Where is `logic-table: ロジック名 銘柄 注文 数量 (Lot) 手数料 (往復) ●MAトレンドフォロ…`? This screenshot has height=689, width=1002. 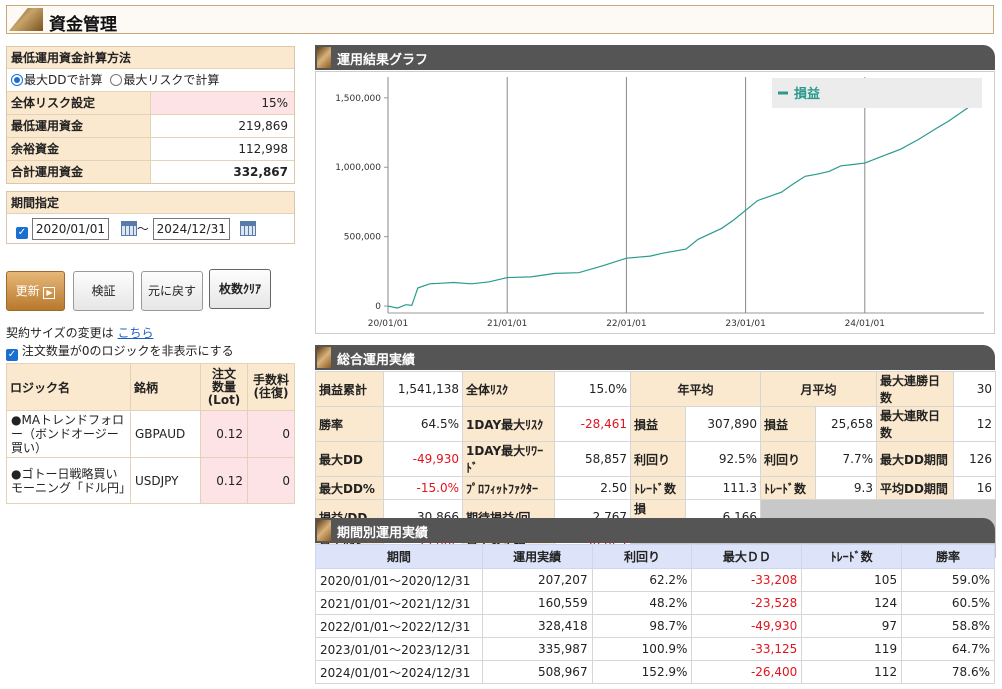 logic-table: ロジック名 銘柄 注文 数量 (Lot) 手数料 (往復) ●MAトレンドフォロ… is located at coordinates (150, 433).